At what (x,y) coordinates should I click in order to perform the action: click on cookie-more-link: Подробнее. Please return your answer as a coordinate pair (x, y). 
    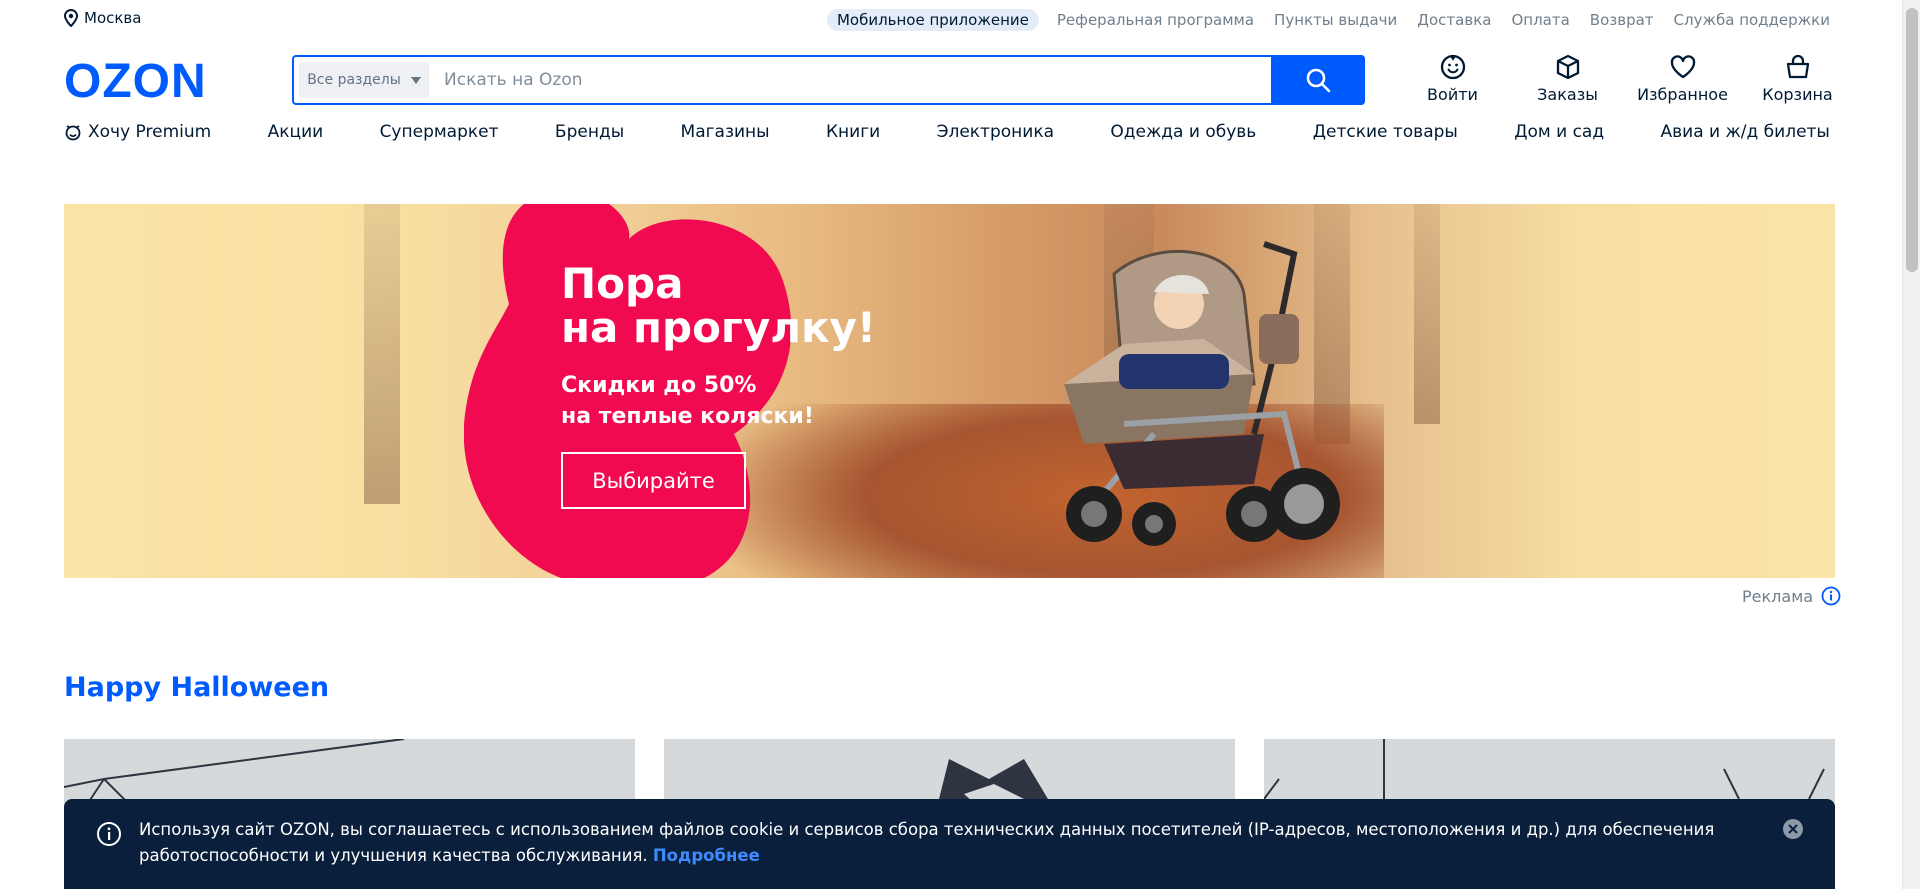
    Looking at the image, I should click on (706, 855).